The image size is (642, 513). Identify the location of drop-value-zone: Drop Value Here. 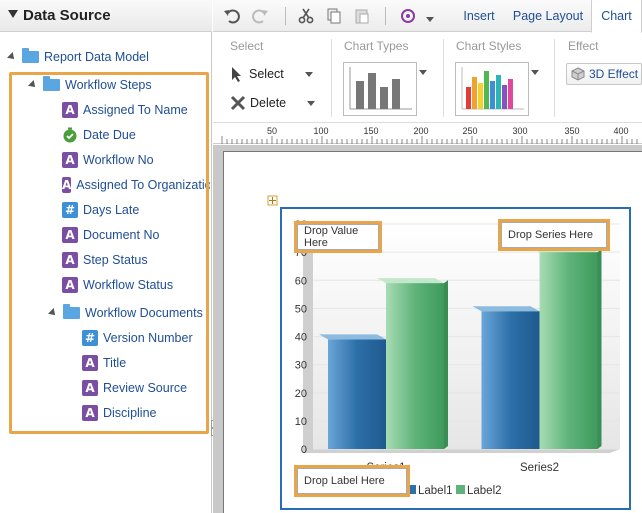
(338, 237).